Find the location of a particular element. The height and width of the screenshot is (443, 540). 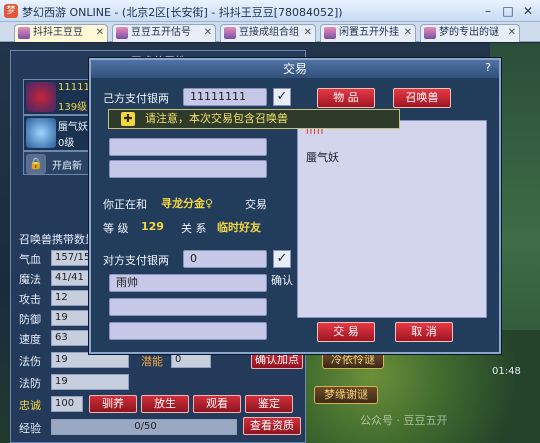

level-label: 等 级 is located at coordinates (116, 228).